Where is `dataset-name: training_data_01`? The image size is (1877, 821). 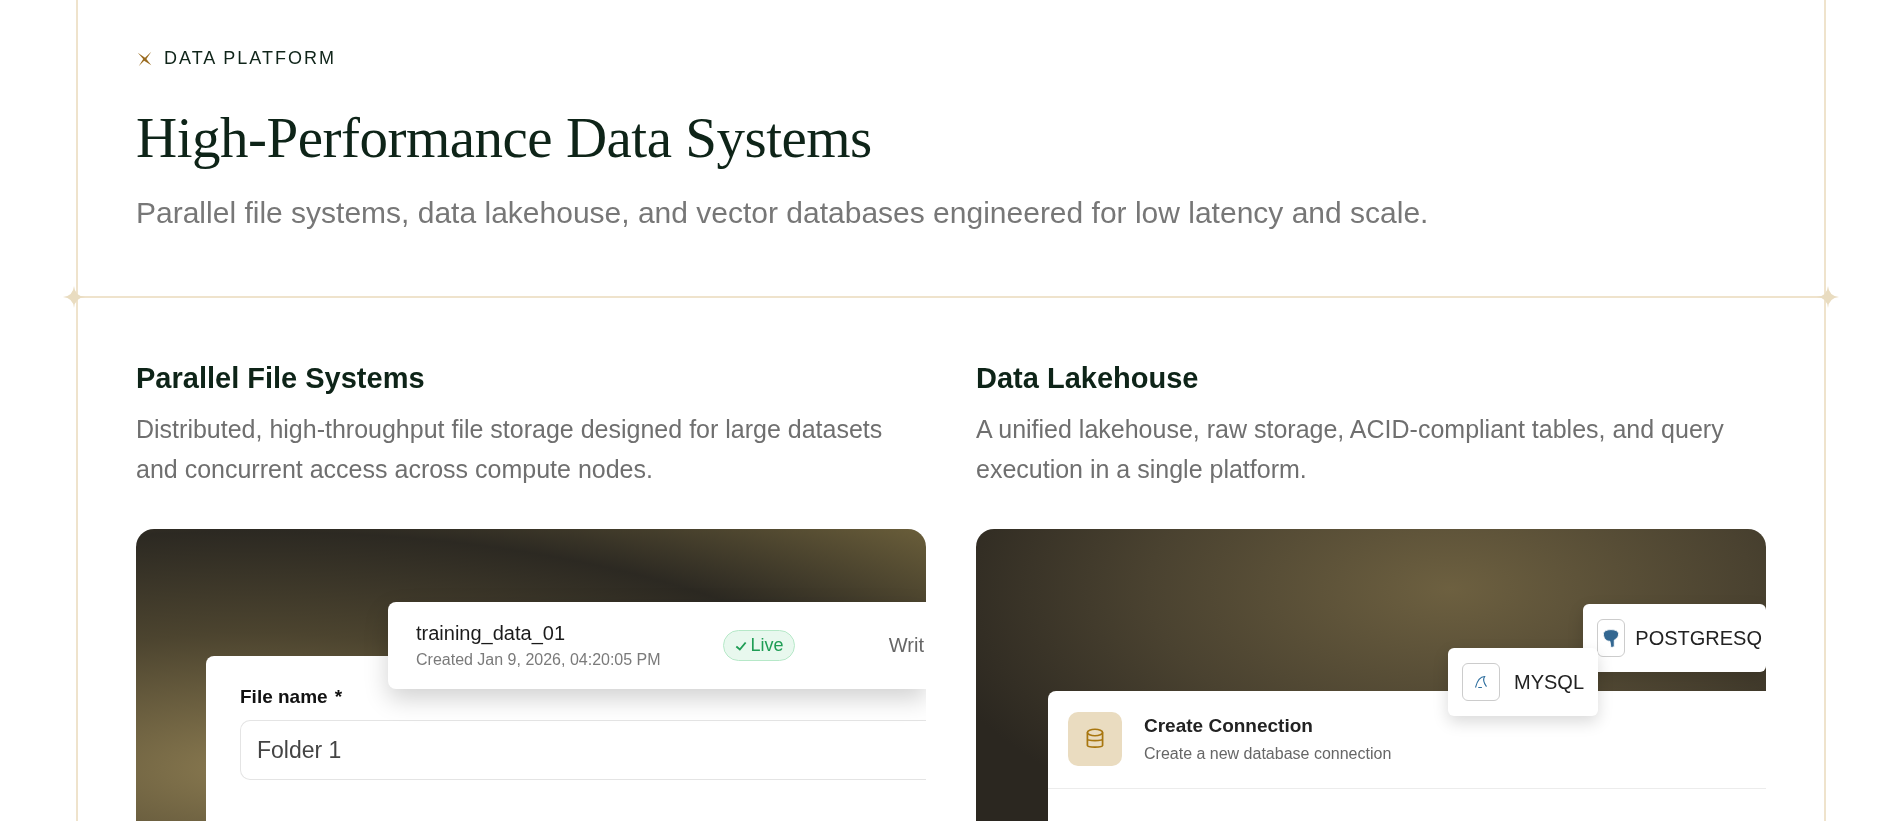
dataset-name: training_data_01 is located at coordinates (491, 633).